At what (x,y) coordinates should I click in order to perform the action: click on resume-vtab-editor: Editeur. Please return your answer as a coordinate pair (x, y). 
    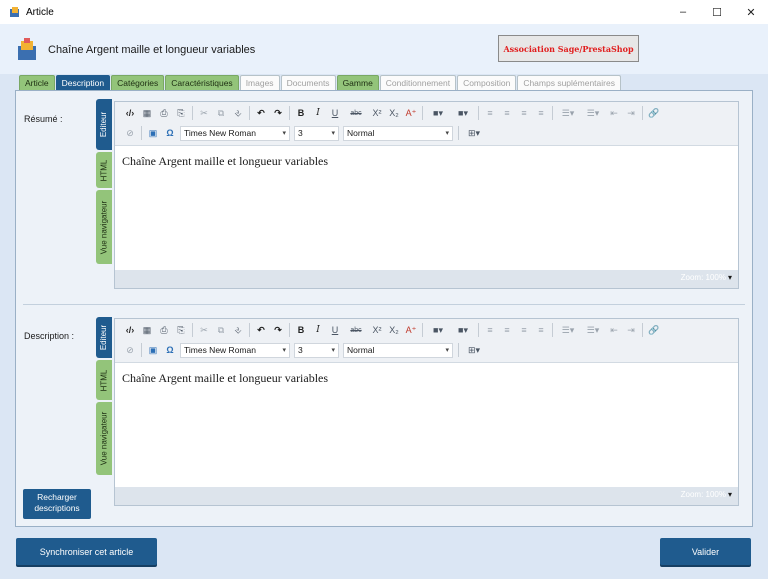
    Looking at the image, I should click on (104, 124).